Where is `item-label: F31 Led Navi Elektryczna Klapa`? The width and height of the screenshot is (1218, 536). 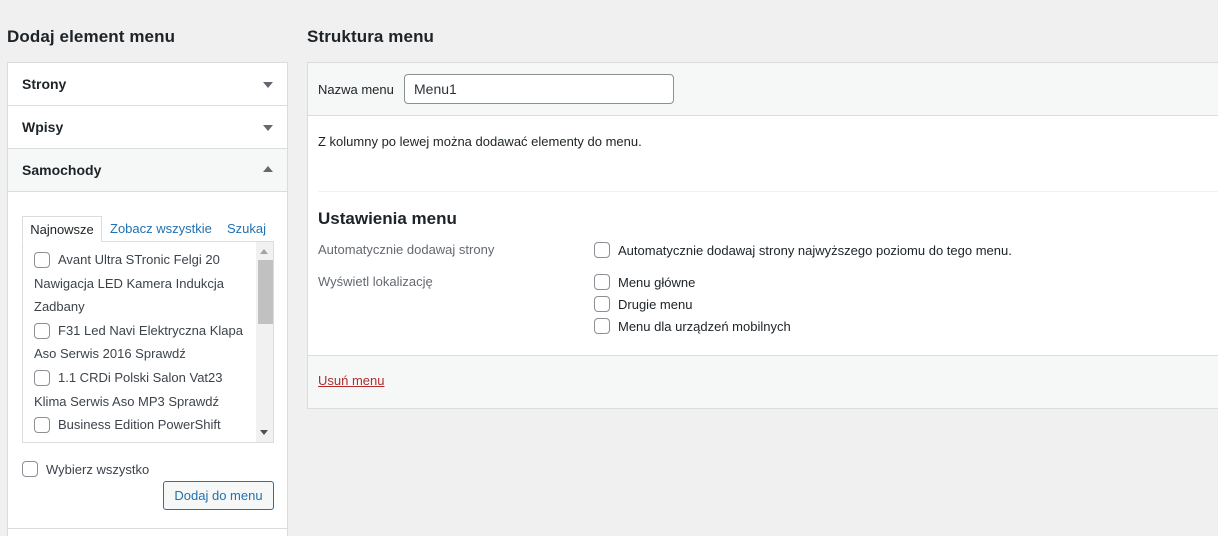
item-label: F31 Led Navi Elektryczna Klapa is located at coordinates (150, 330).